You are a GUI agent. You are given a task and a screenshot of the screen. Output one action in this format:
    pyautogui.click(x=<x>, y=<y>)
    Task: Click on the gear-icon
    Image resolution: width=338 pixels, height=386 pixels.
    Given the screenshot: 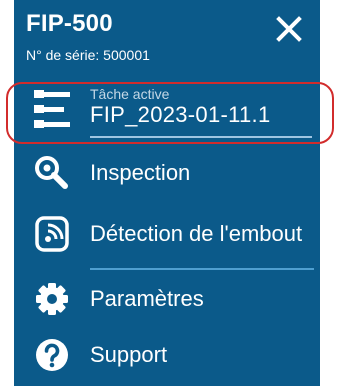 What is the action you would take?
    pyautogui.click(x=52, y=299)
    